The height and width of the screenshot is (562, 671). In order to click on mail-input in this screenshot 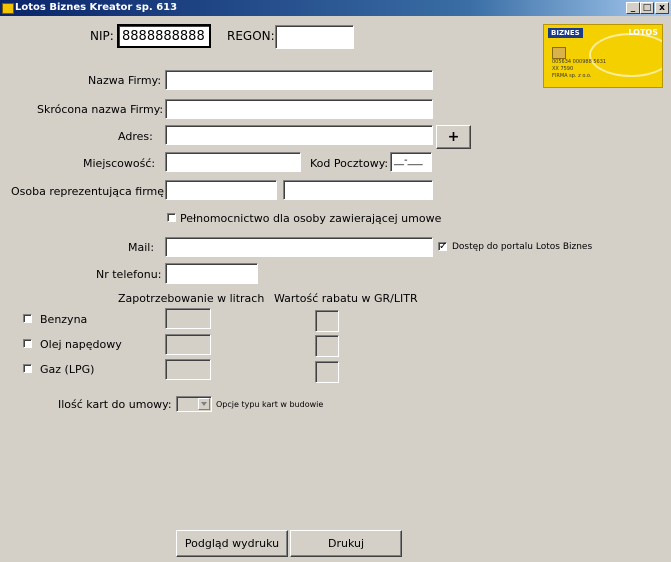, I will do `click(299, 247)`.